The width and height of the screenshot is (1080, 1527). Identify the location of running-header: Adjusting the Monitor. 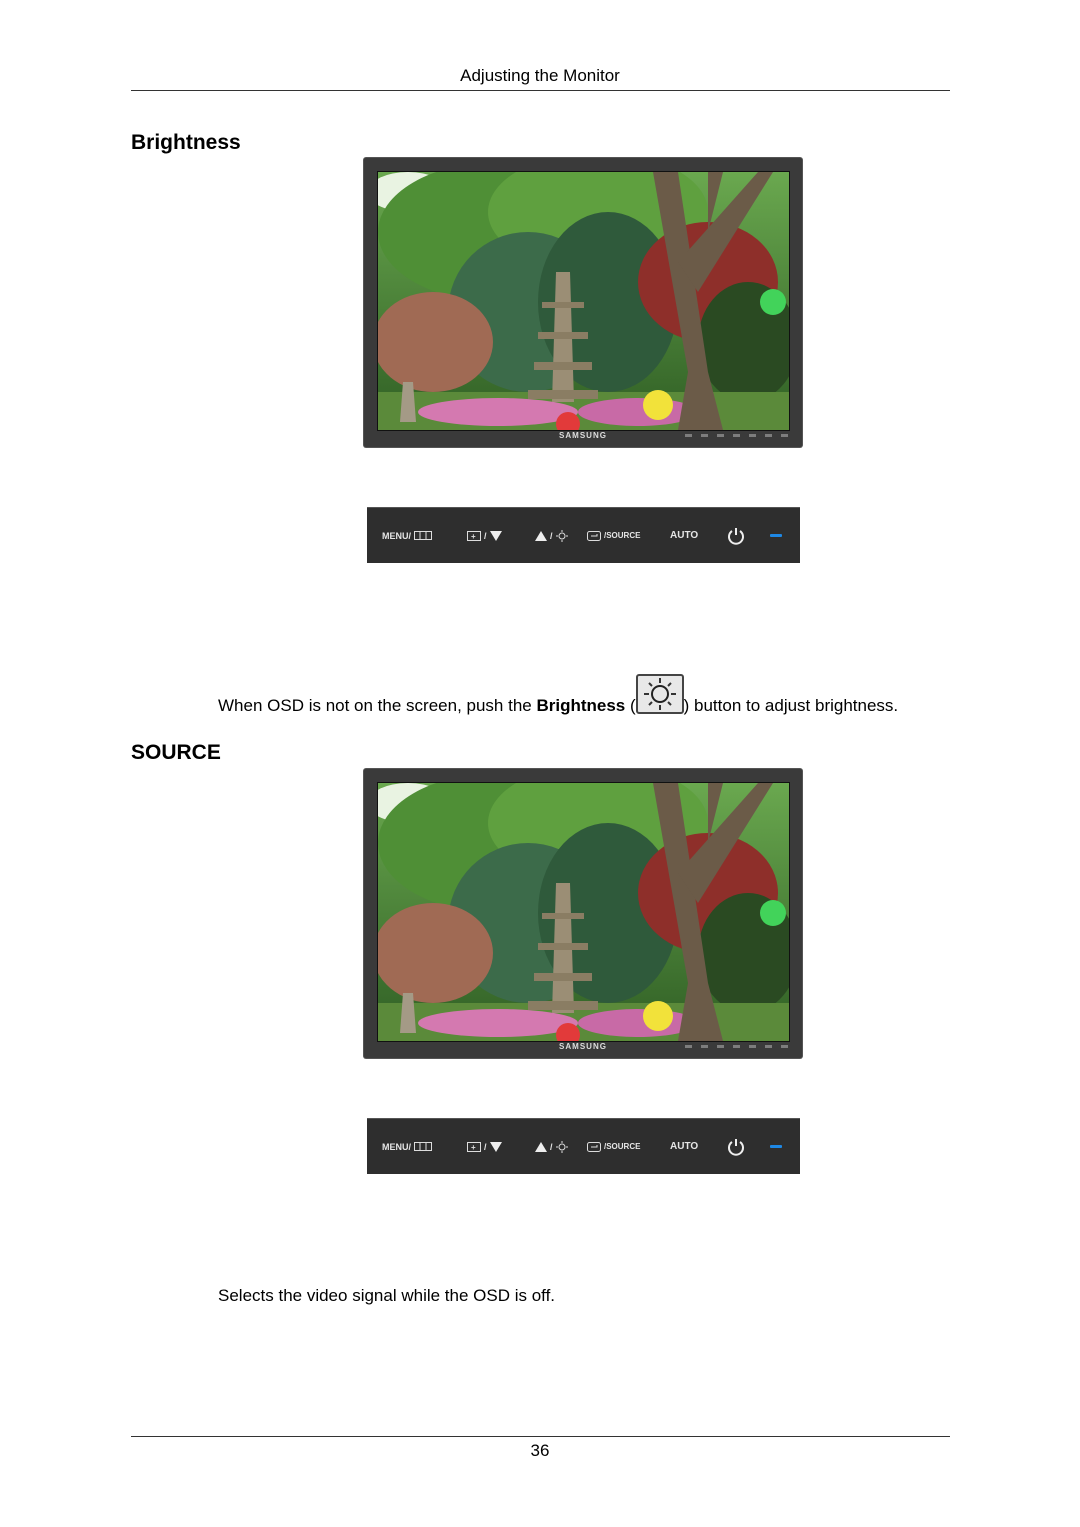
(540, 75).